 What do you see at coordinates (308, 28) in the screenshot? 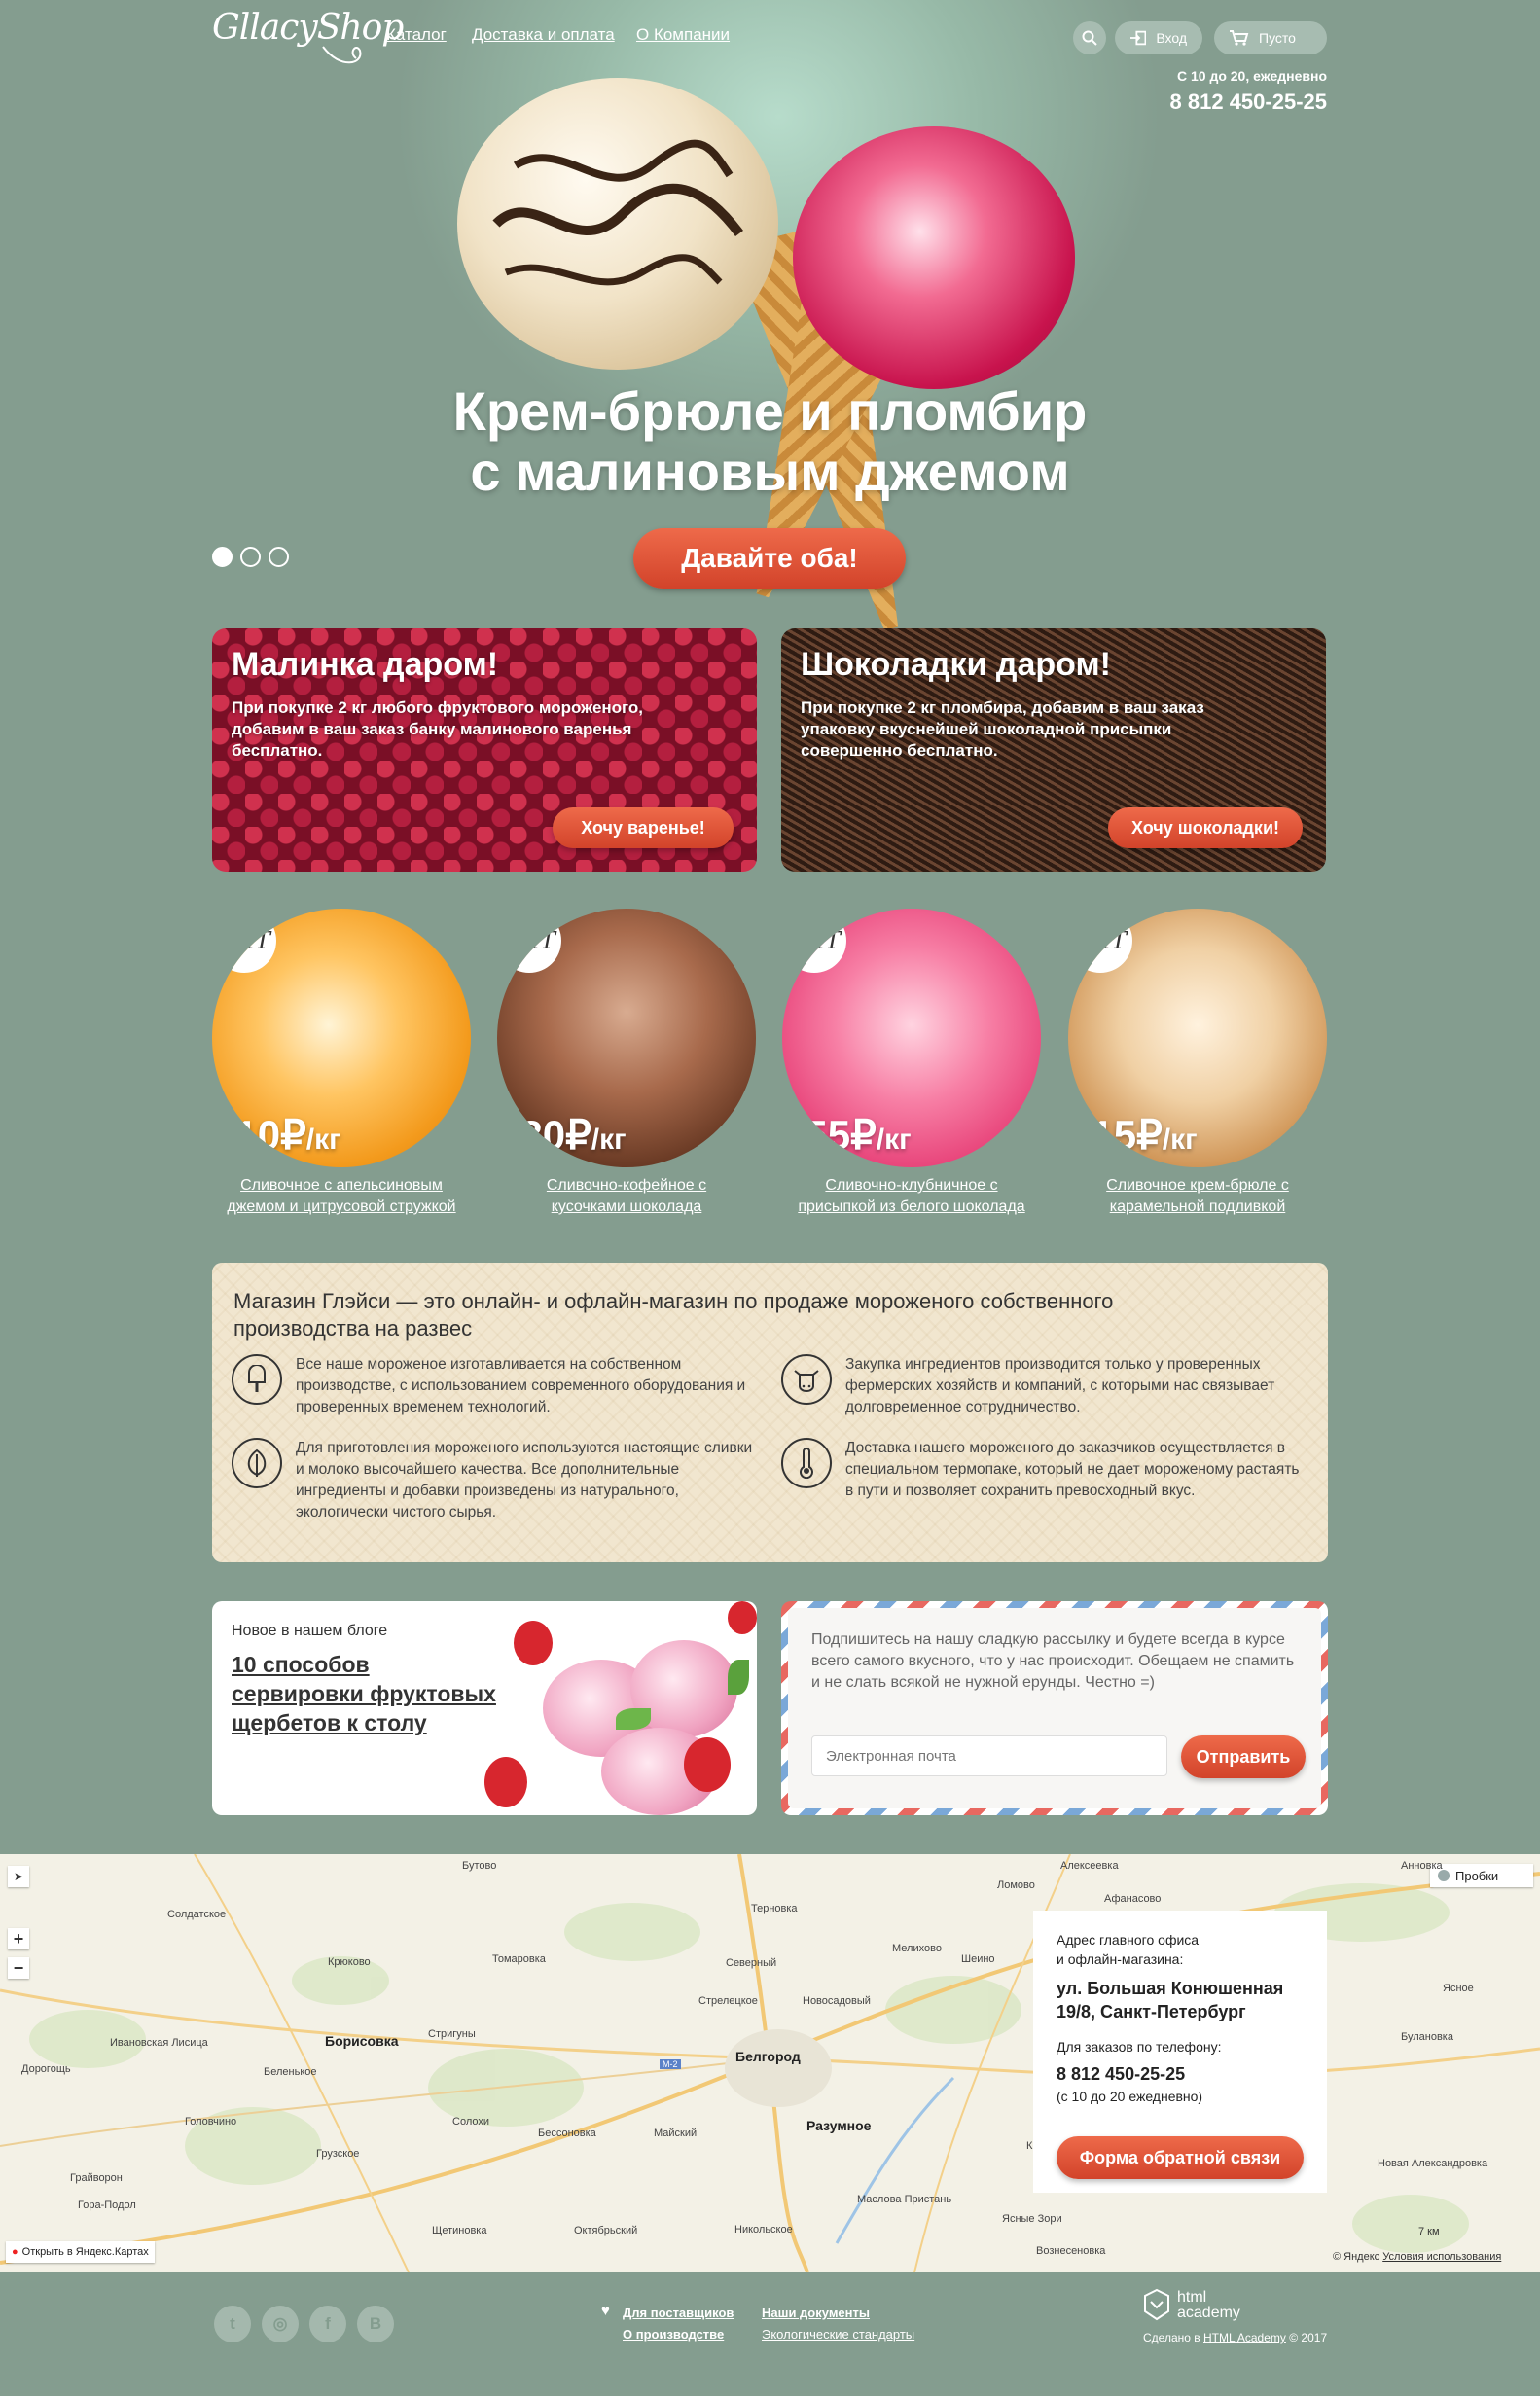
I see `logo: GllacyShop` at bounding box center [308, 28].